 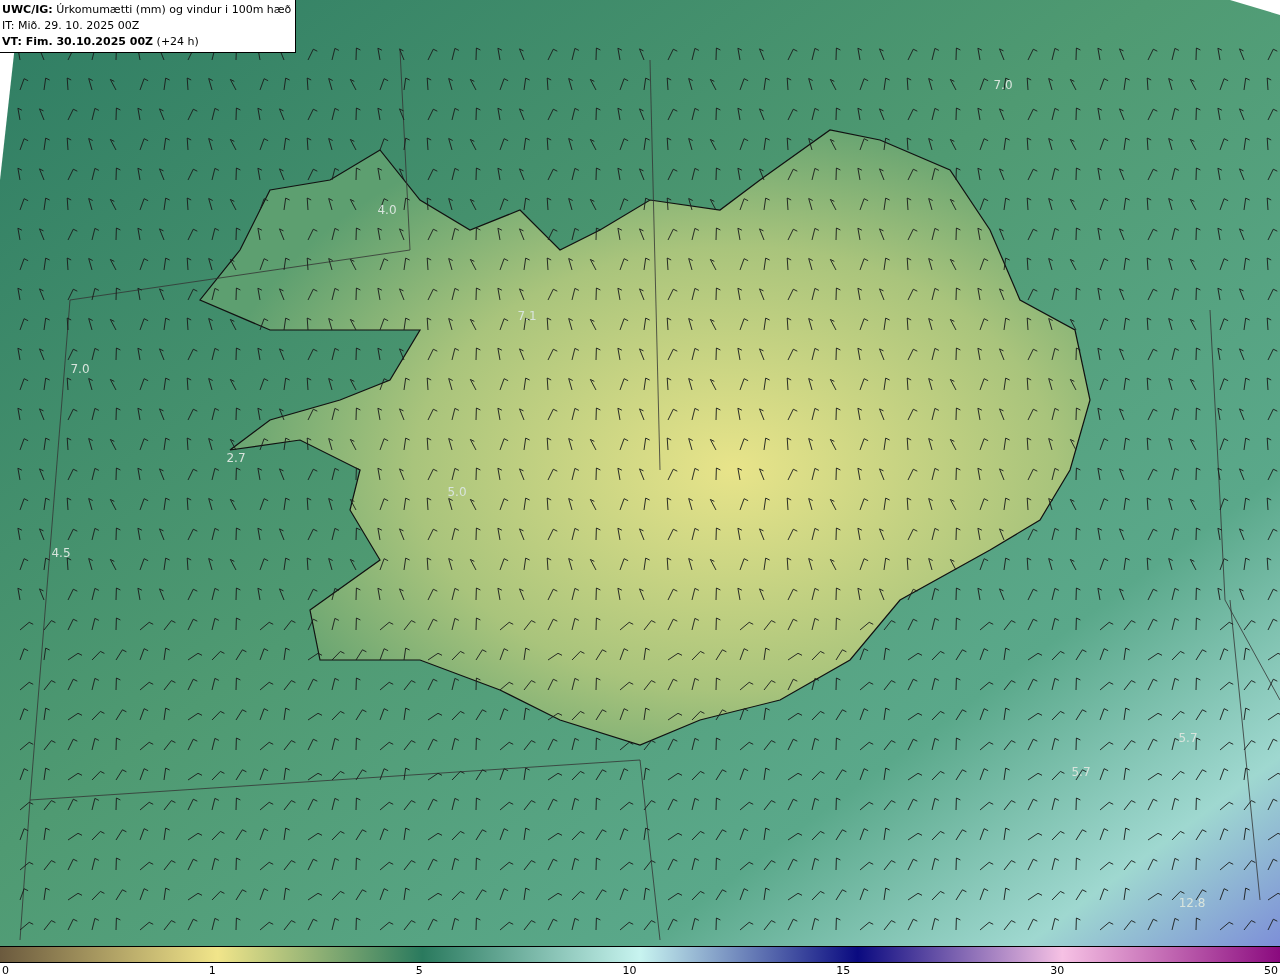 I want to click on colorbar-tick-label: 30, so click(x=1057, y=970).